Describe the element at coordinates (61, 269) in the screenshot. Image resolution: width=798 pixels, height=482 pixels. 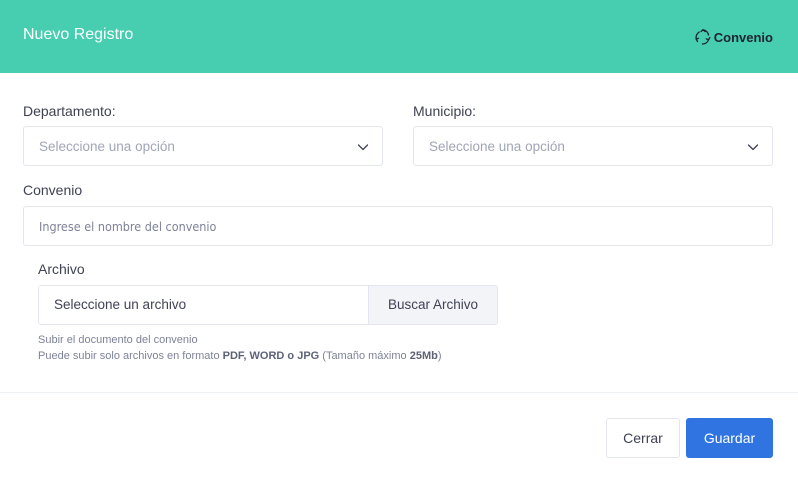
I see `archivo-label: Archivo` at that location.